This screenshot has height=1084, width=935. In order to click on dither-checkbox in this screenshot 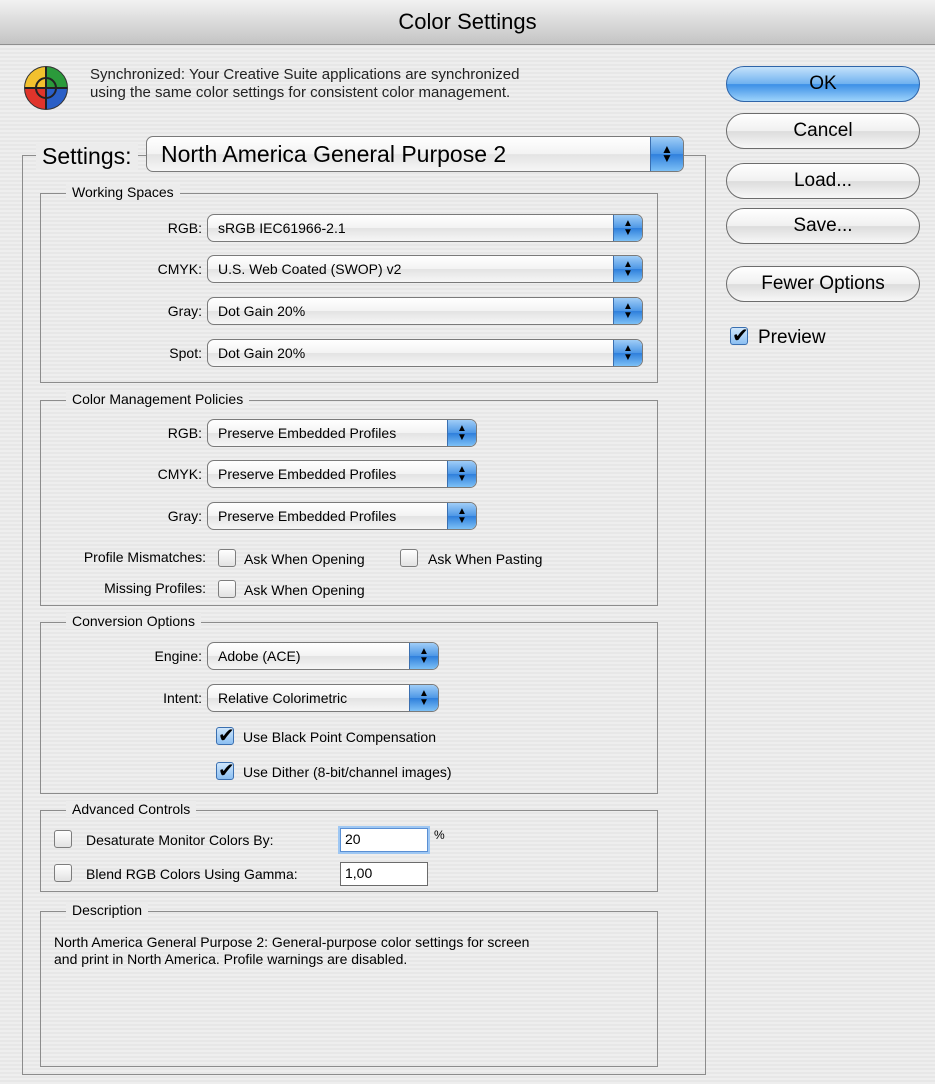, I will do `click(225, 770)`.